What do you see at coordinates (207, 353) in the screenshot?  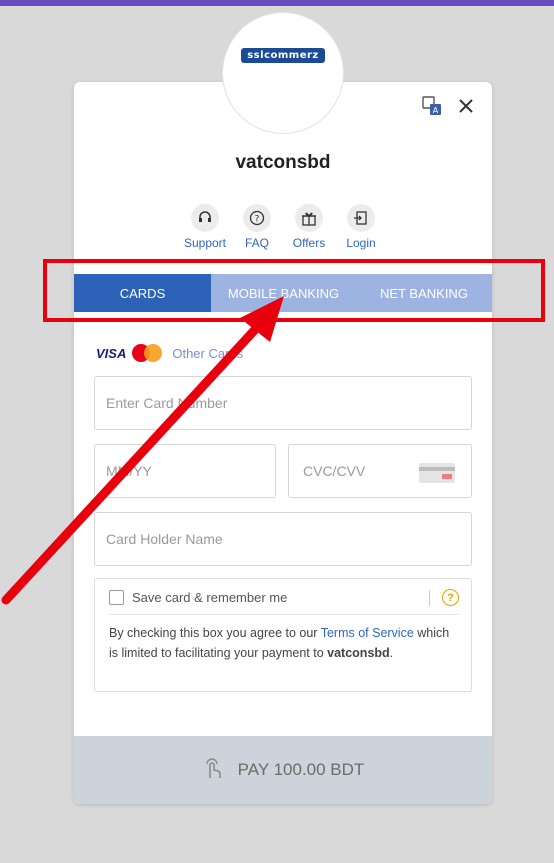 I see `other-cards-link: Other Cards` at bounding box center [207, 353].